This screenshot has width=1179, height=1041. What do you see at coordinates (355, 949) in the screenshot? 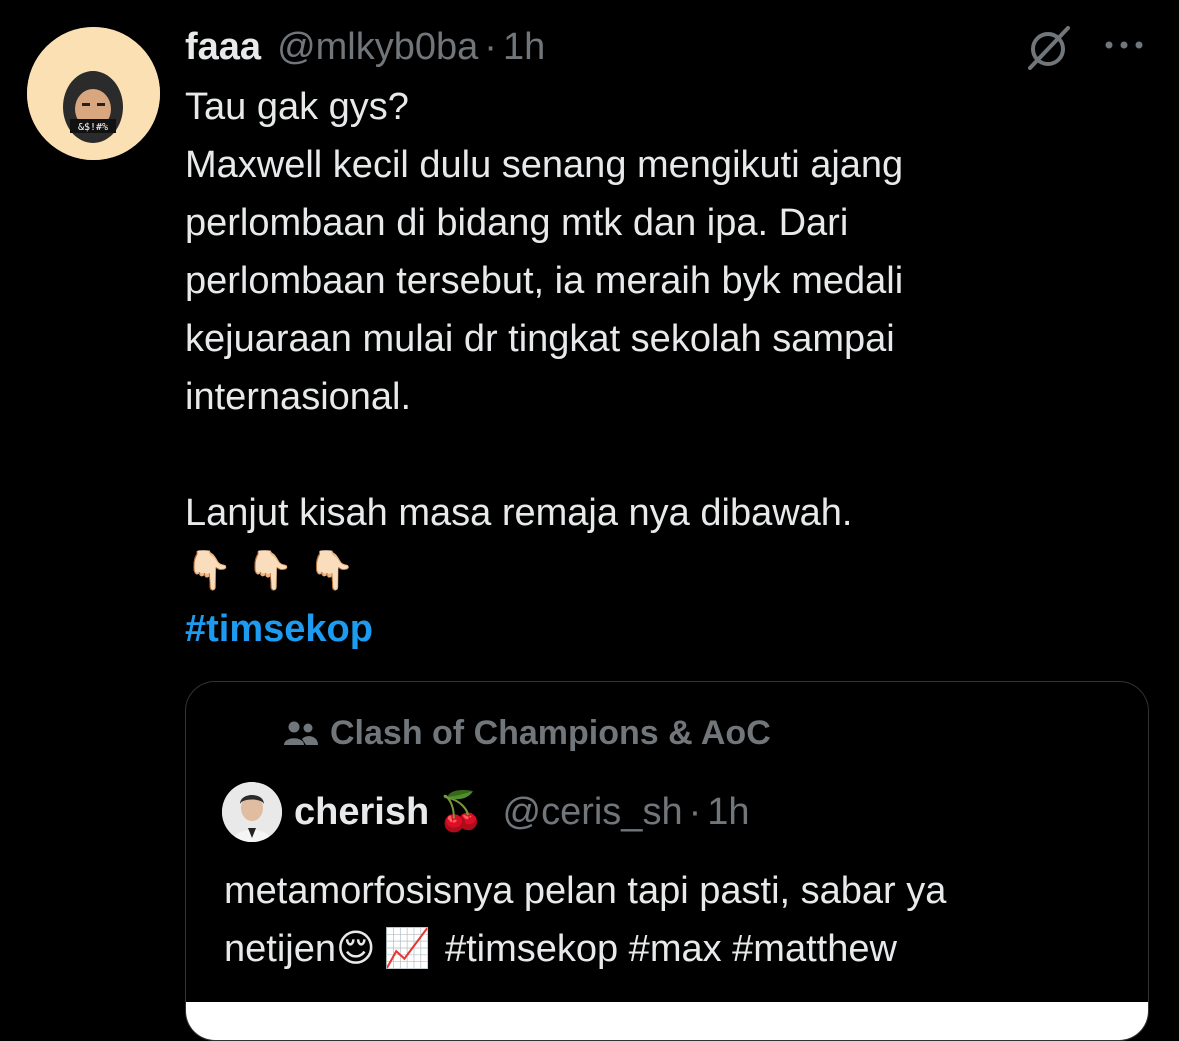
I see `relieved-face-emoji: 😌` at bounding box center [355, 949].